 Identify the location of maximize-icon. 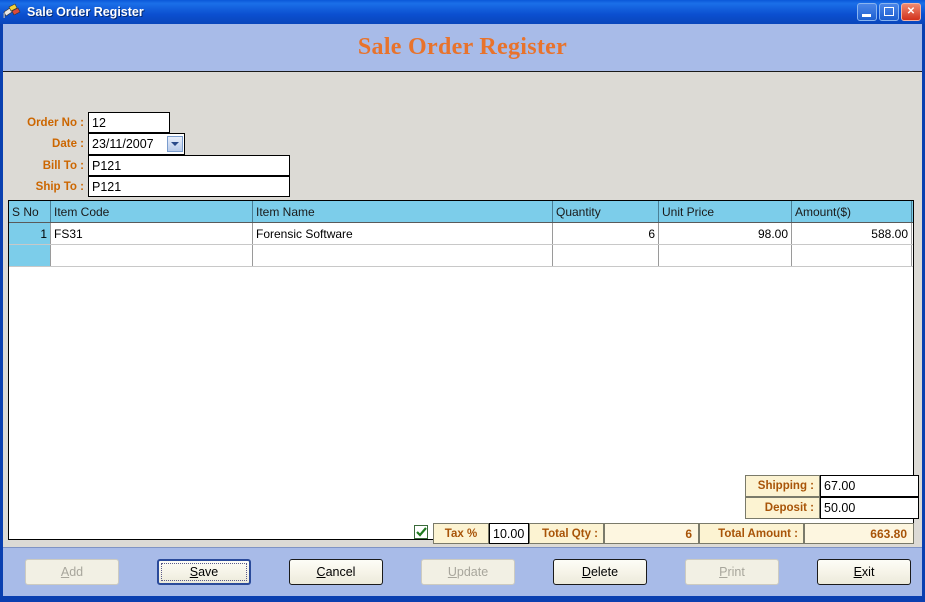
(889, 12).